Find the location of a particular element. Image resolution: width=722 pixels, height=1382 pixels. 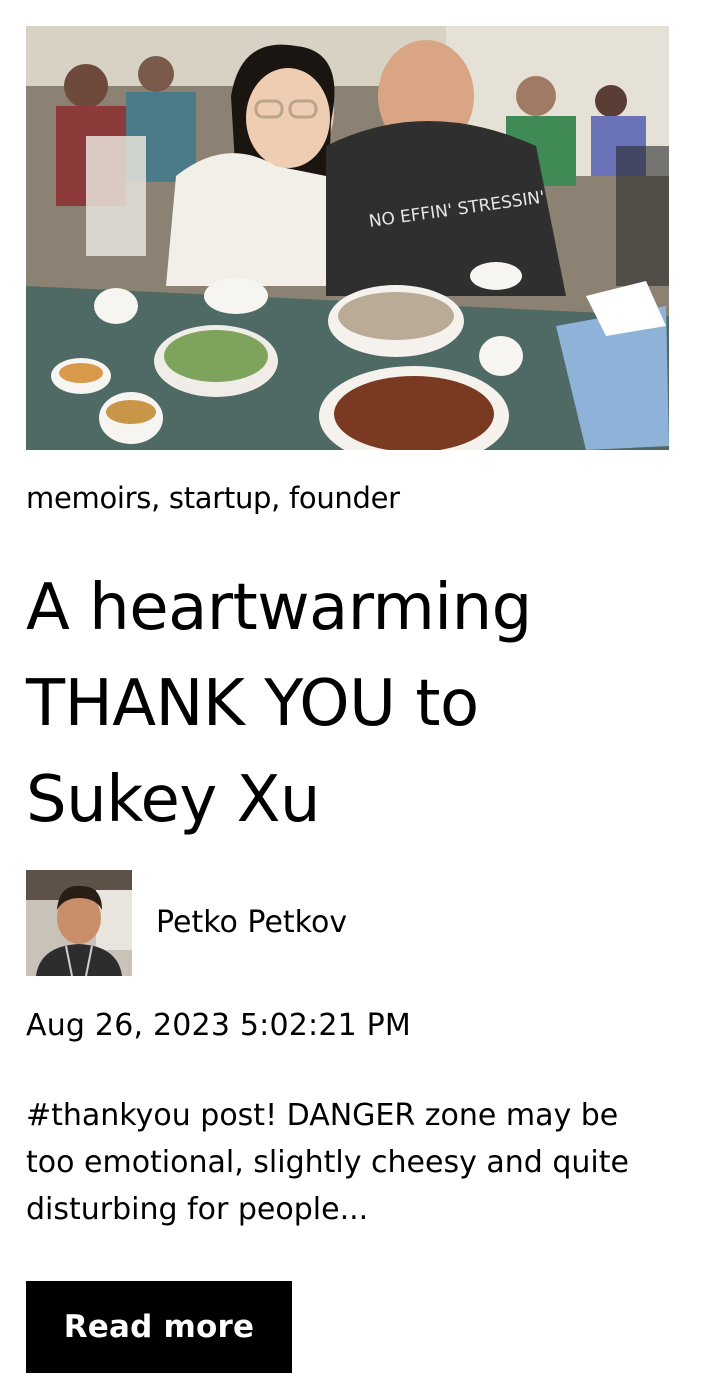

author-avatar is located at coordinates (79, 923).